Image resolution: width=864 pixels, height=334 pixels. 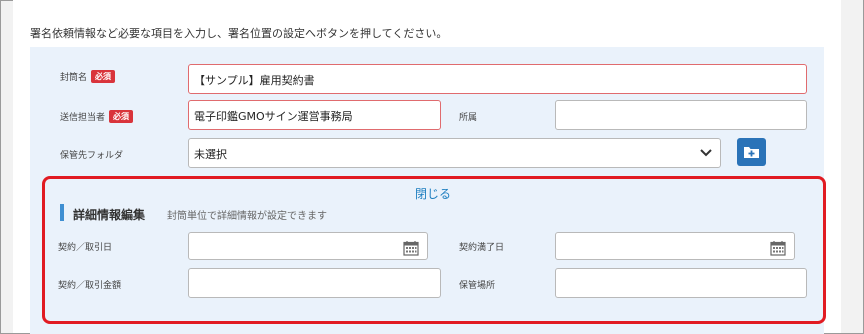 What do you see at coordinates (247, 216) in the screenshot?
I see `detail-section-description: 封筒単位で詳細情報が設定できます` at bounding box center [247, 216].